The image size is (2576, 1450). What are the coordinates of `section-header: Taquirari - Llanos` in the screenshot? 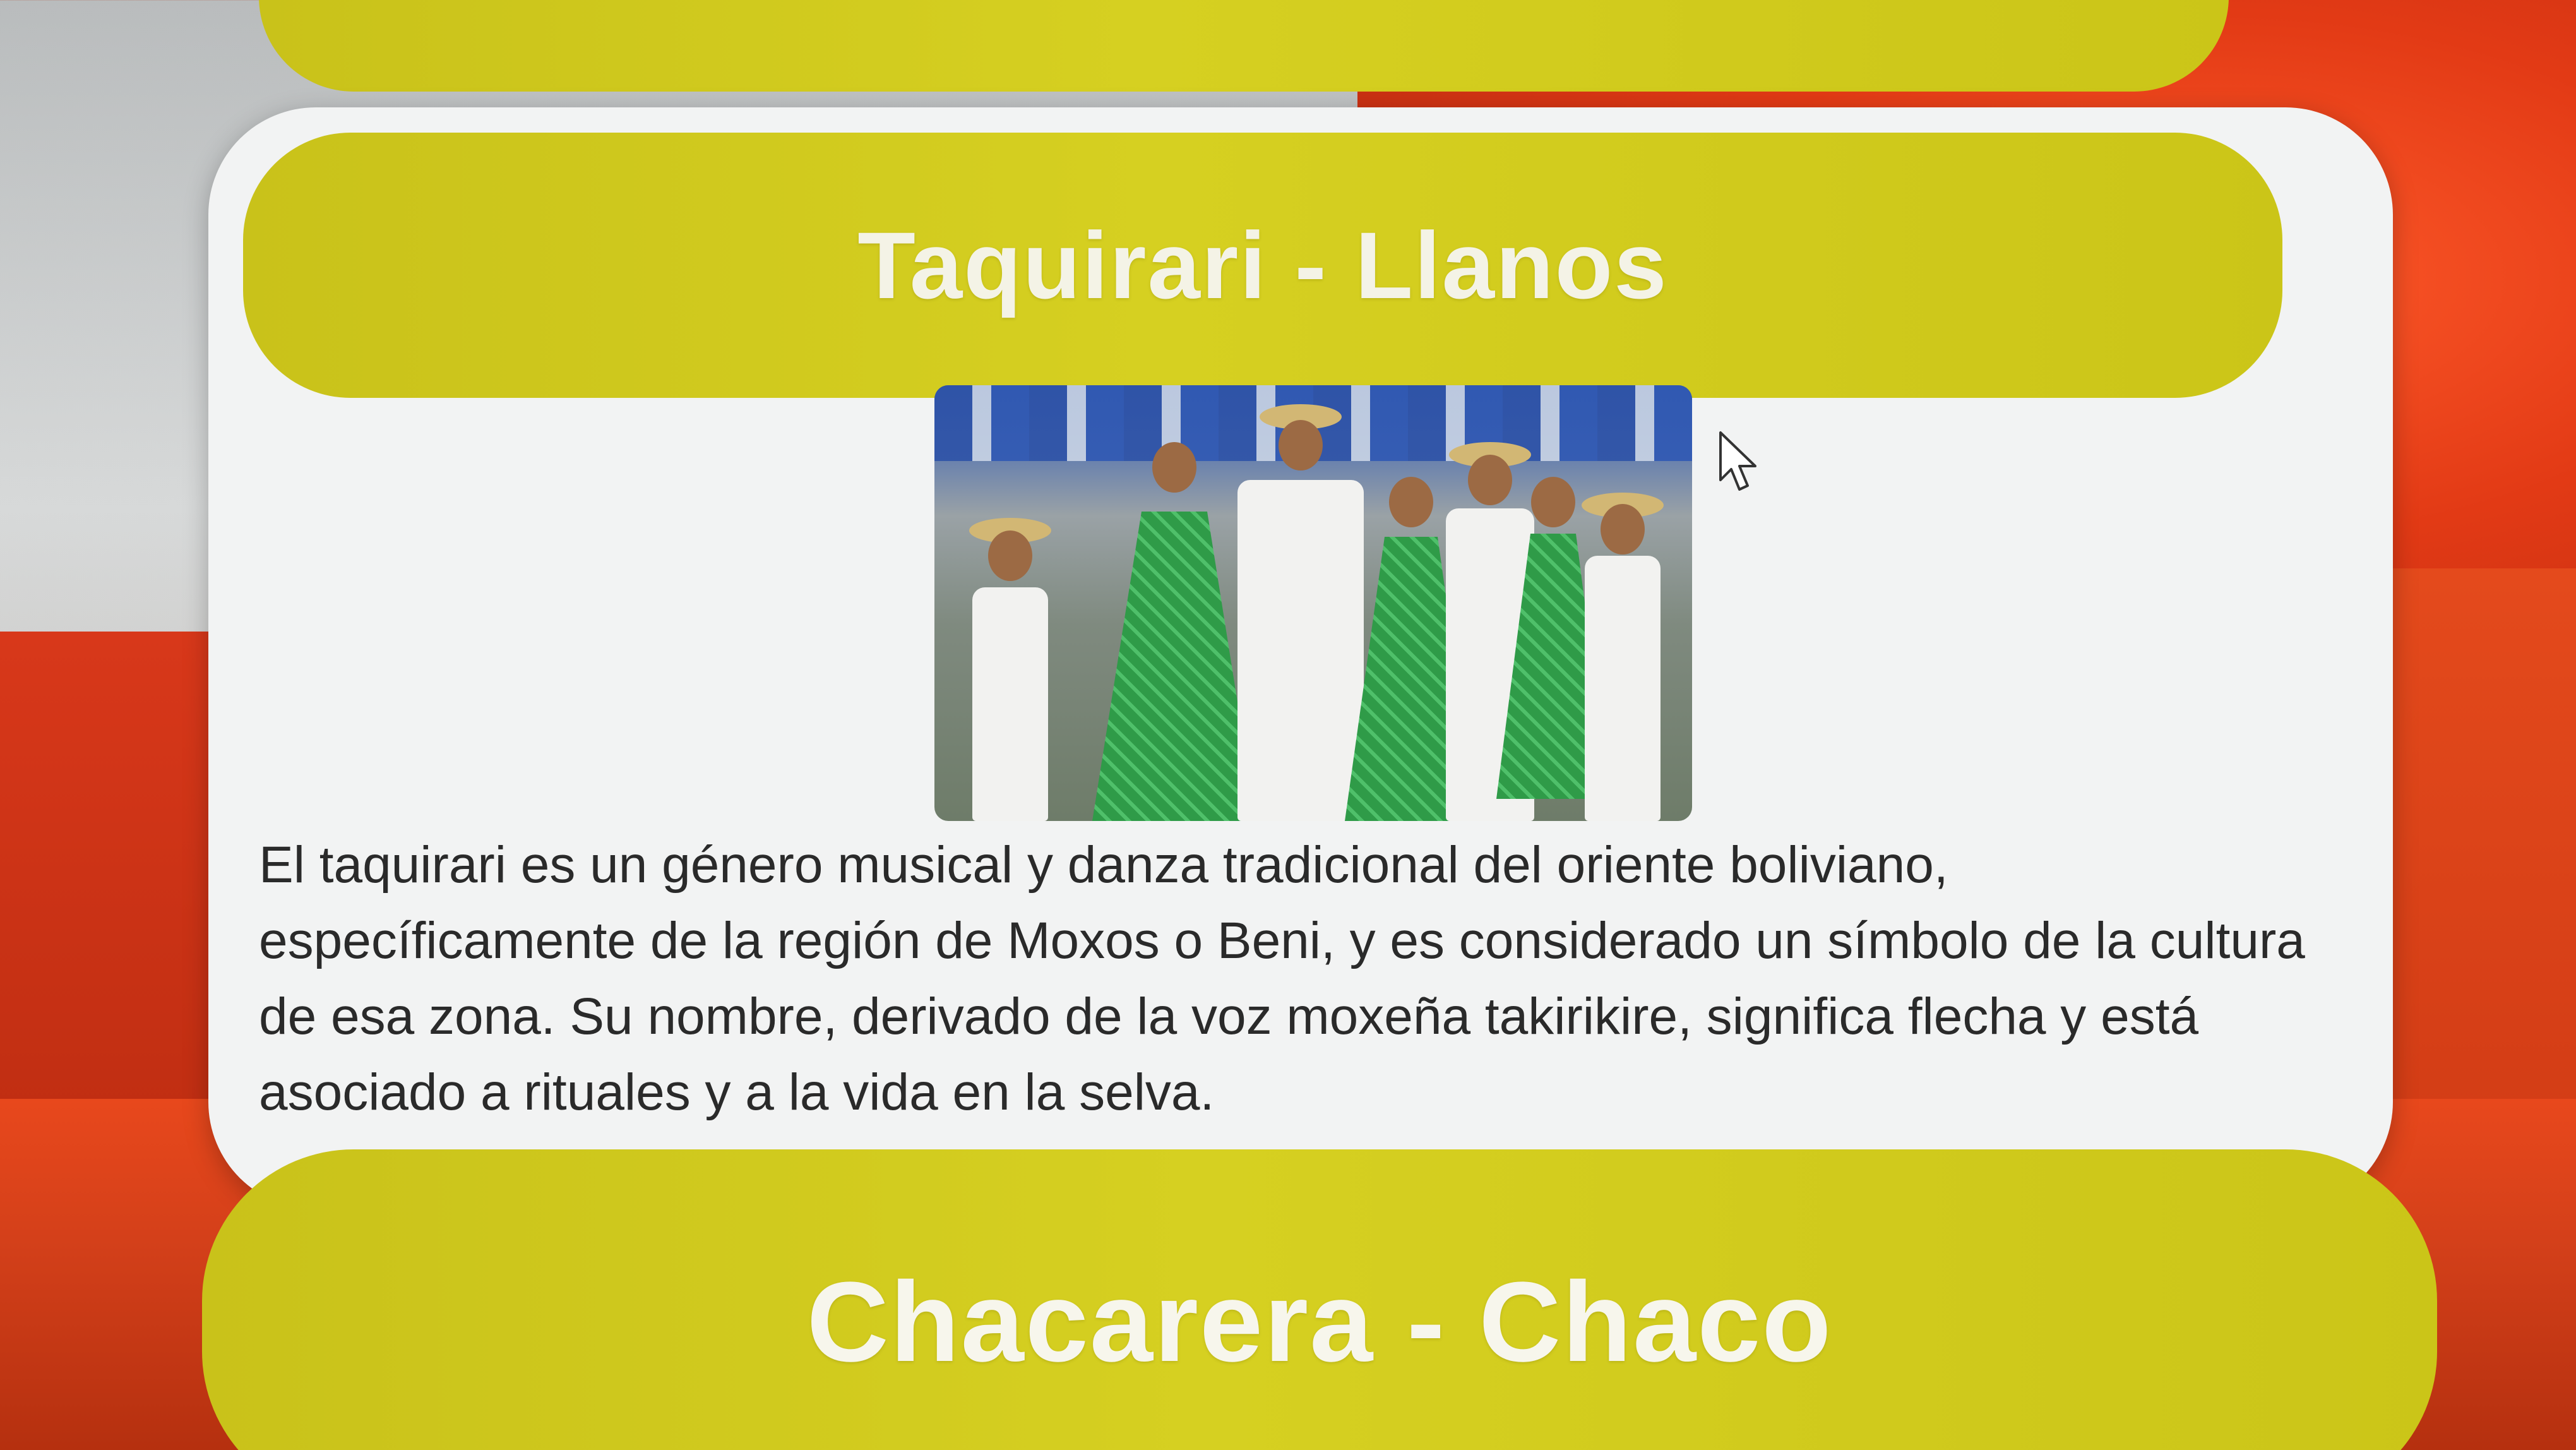 It's located at (1262, 265).